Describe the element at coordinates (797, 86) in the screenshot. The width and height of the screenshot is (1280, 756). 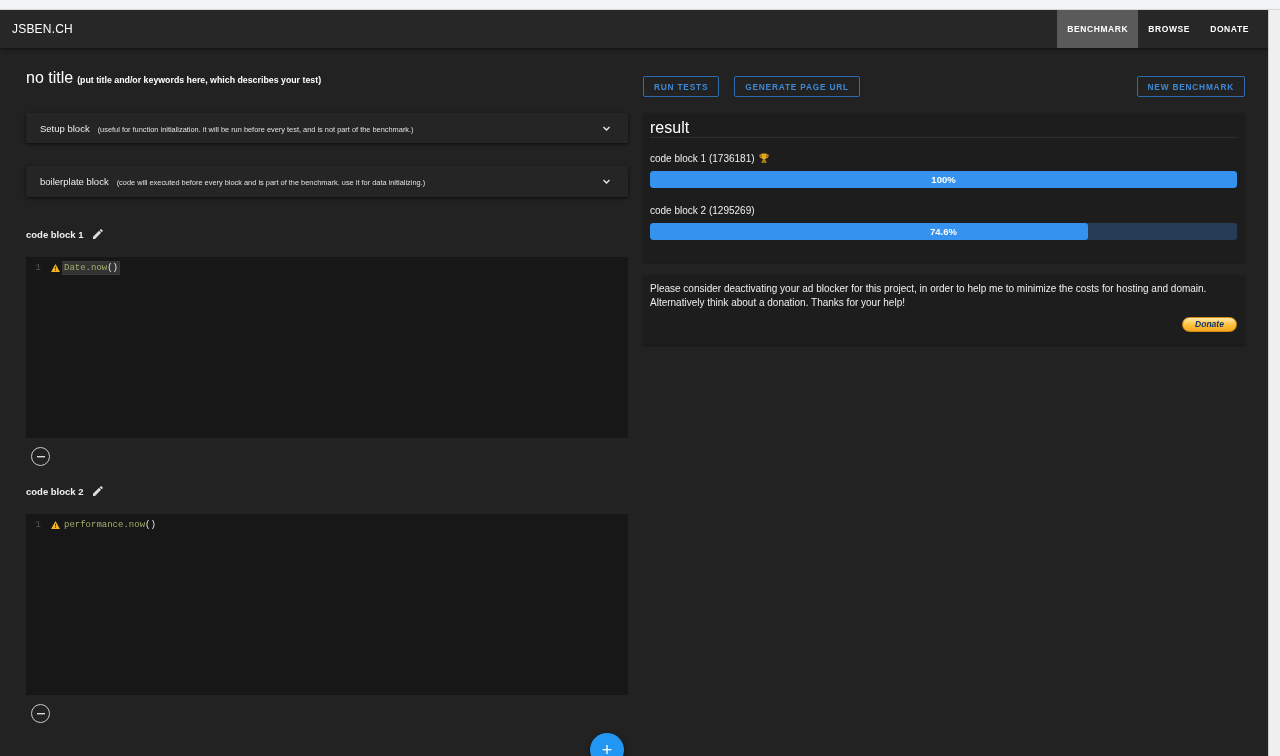
I see `action-button: GENERATE PAGE URL` at that location.